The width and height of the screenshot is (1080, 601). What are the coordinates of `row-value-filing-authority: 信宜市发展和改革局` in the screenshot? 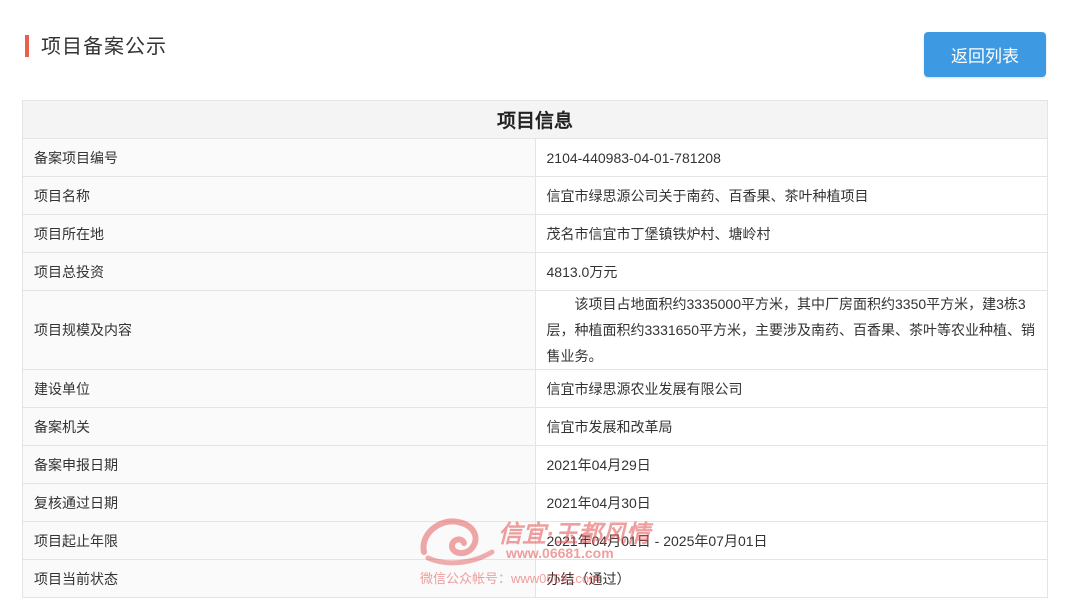 It's located at (791, 426).